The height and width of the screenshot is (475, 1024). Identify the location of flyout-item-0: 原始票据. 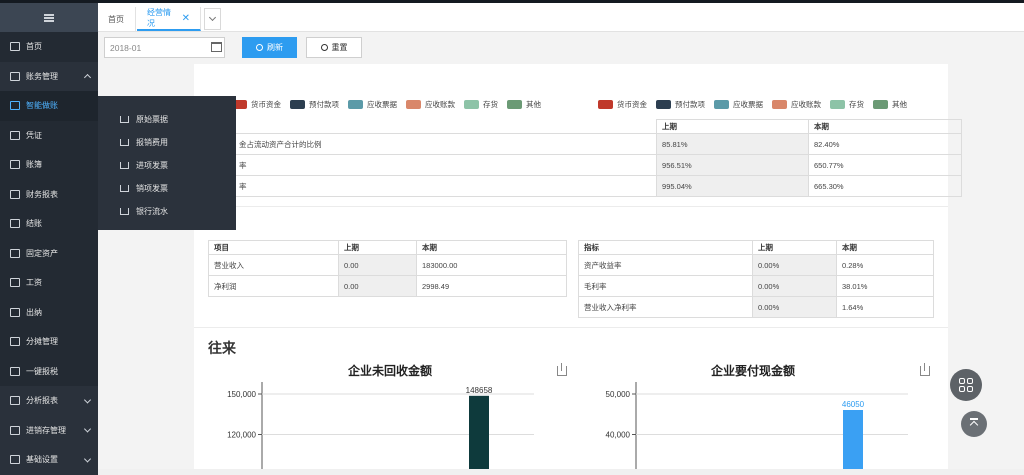
(167, 119).